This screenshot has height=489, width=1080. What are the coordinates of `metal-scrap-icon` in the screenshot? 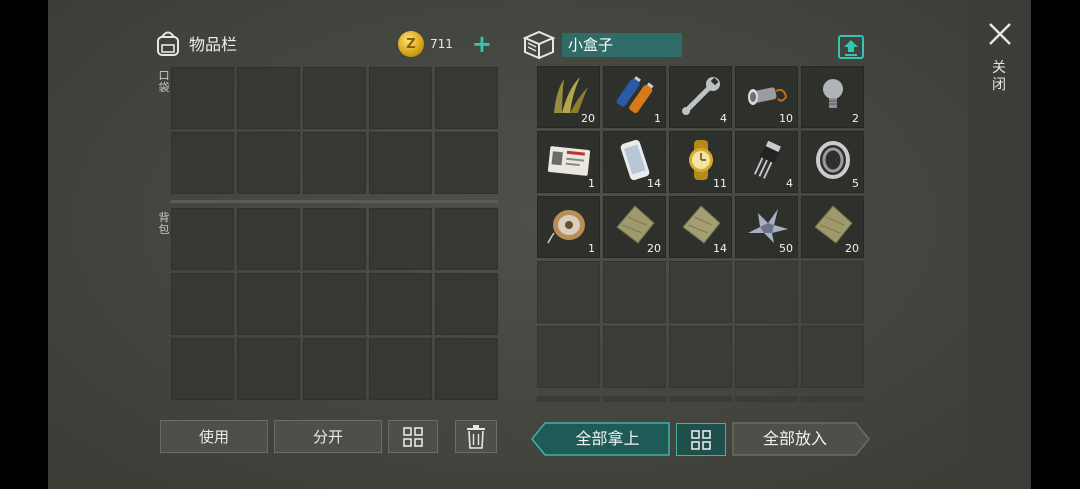 It's located at (768, 226).